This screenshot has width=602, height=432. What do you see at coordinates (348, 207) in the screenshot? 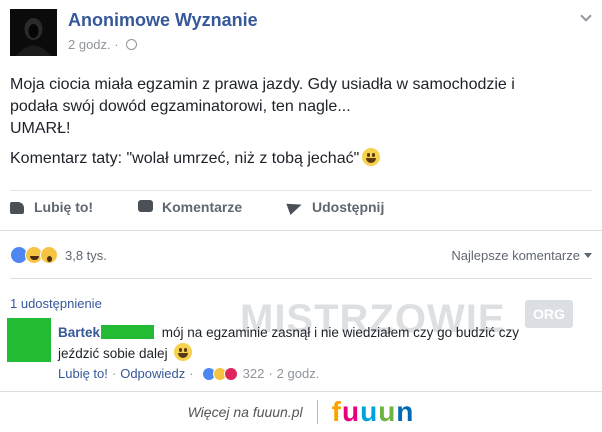
I see `share-label: Udostępnij` at bounding box center [348, 207].